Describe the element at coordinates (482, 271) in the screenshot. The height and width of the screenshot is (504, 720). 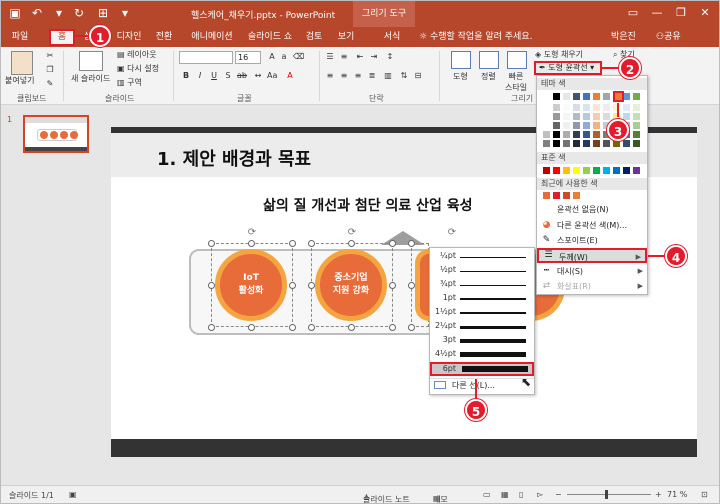
I see `weight-item: ½pt` at that location.